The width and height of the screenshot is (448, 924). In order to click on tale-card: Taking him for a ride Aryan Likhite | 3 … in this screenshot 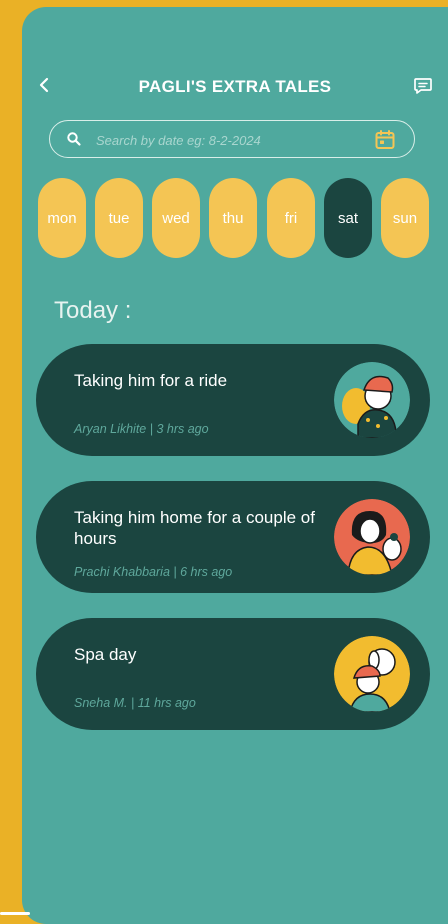, I will do `click(233, 400)`.